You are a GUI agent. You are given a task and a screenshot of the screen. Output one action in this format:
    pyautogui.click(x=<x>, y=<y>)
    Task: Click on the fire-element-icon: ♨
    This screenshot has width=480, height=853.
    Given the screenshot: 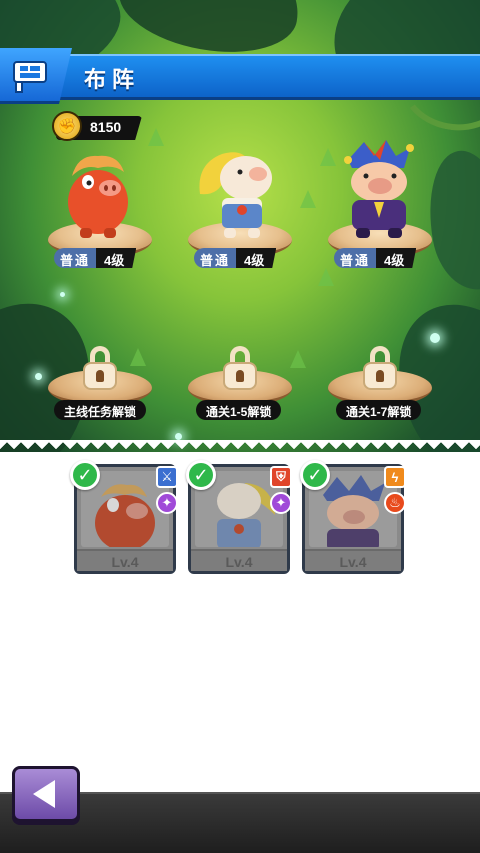 What is the action you would take?
    pyautogui.click(x=395, y=503)
    